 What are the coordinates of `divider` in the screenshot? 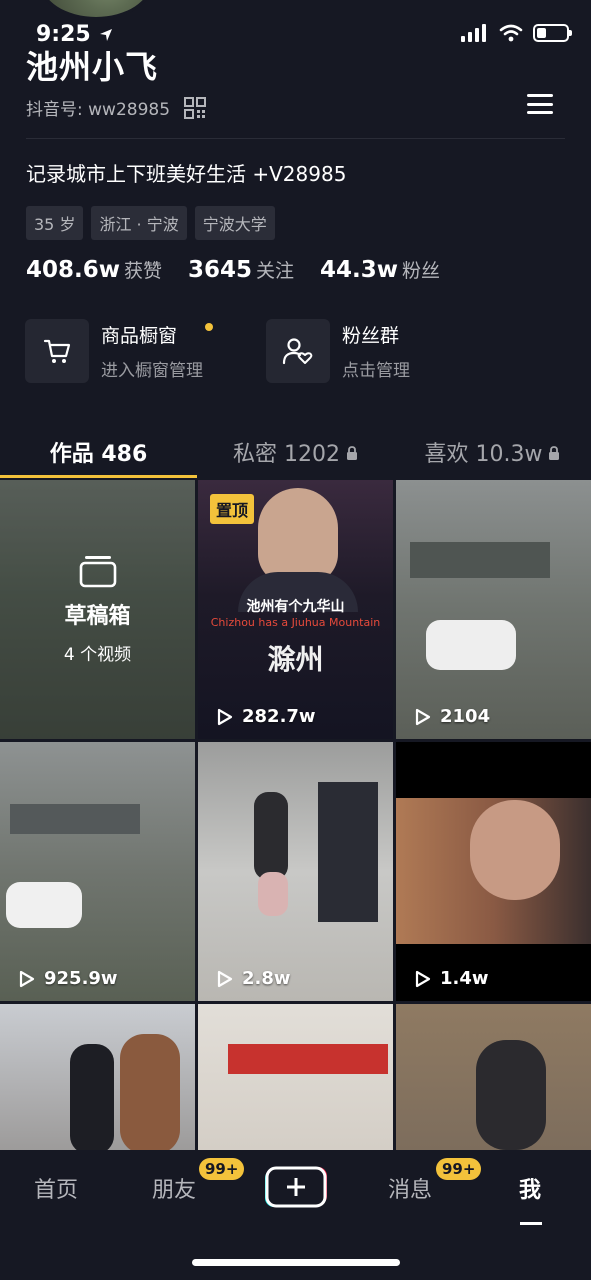 It's located at (295, 138).